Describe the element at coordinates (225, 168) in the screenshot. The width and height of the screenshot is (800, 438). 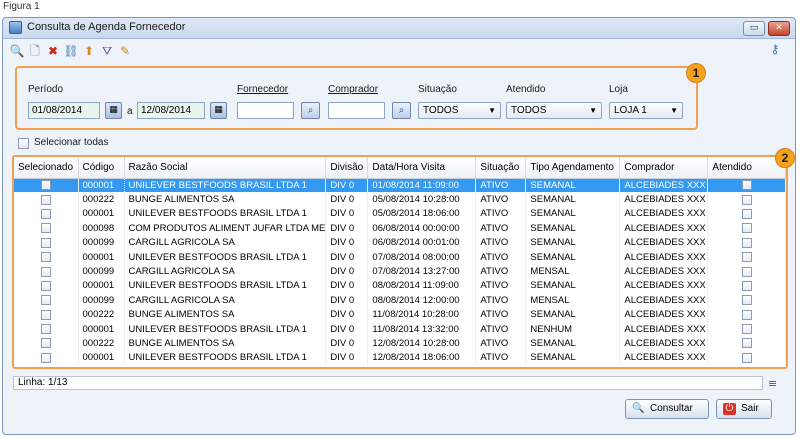
I see `col-razao-social: Razão Social` at that location.